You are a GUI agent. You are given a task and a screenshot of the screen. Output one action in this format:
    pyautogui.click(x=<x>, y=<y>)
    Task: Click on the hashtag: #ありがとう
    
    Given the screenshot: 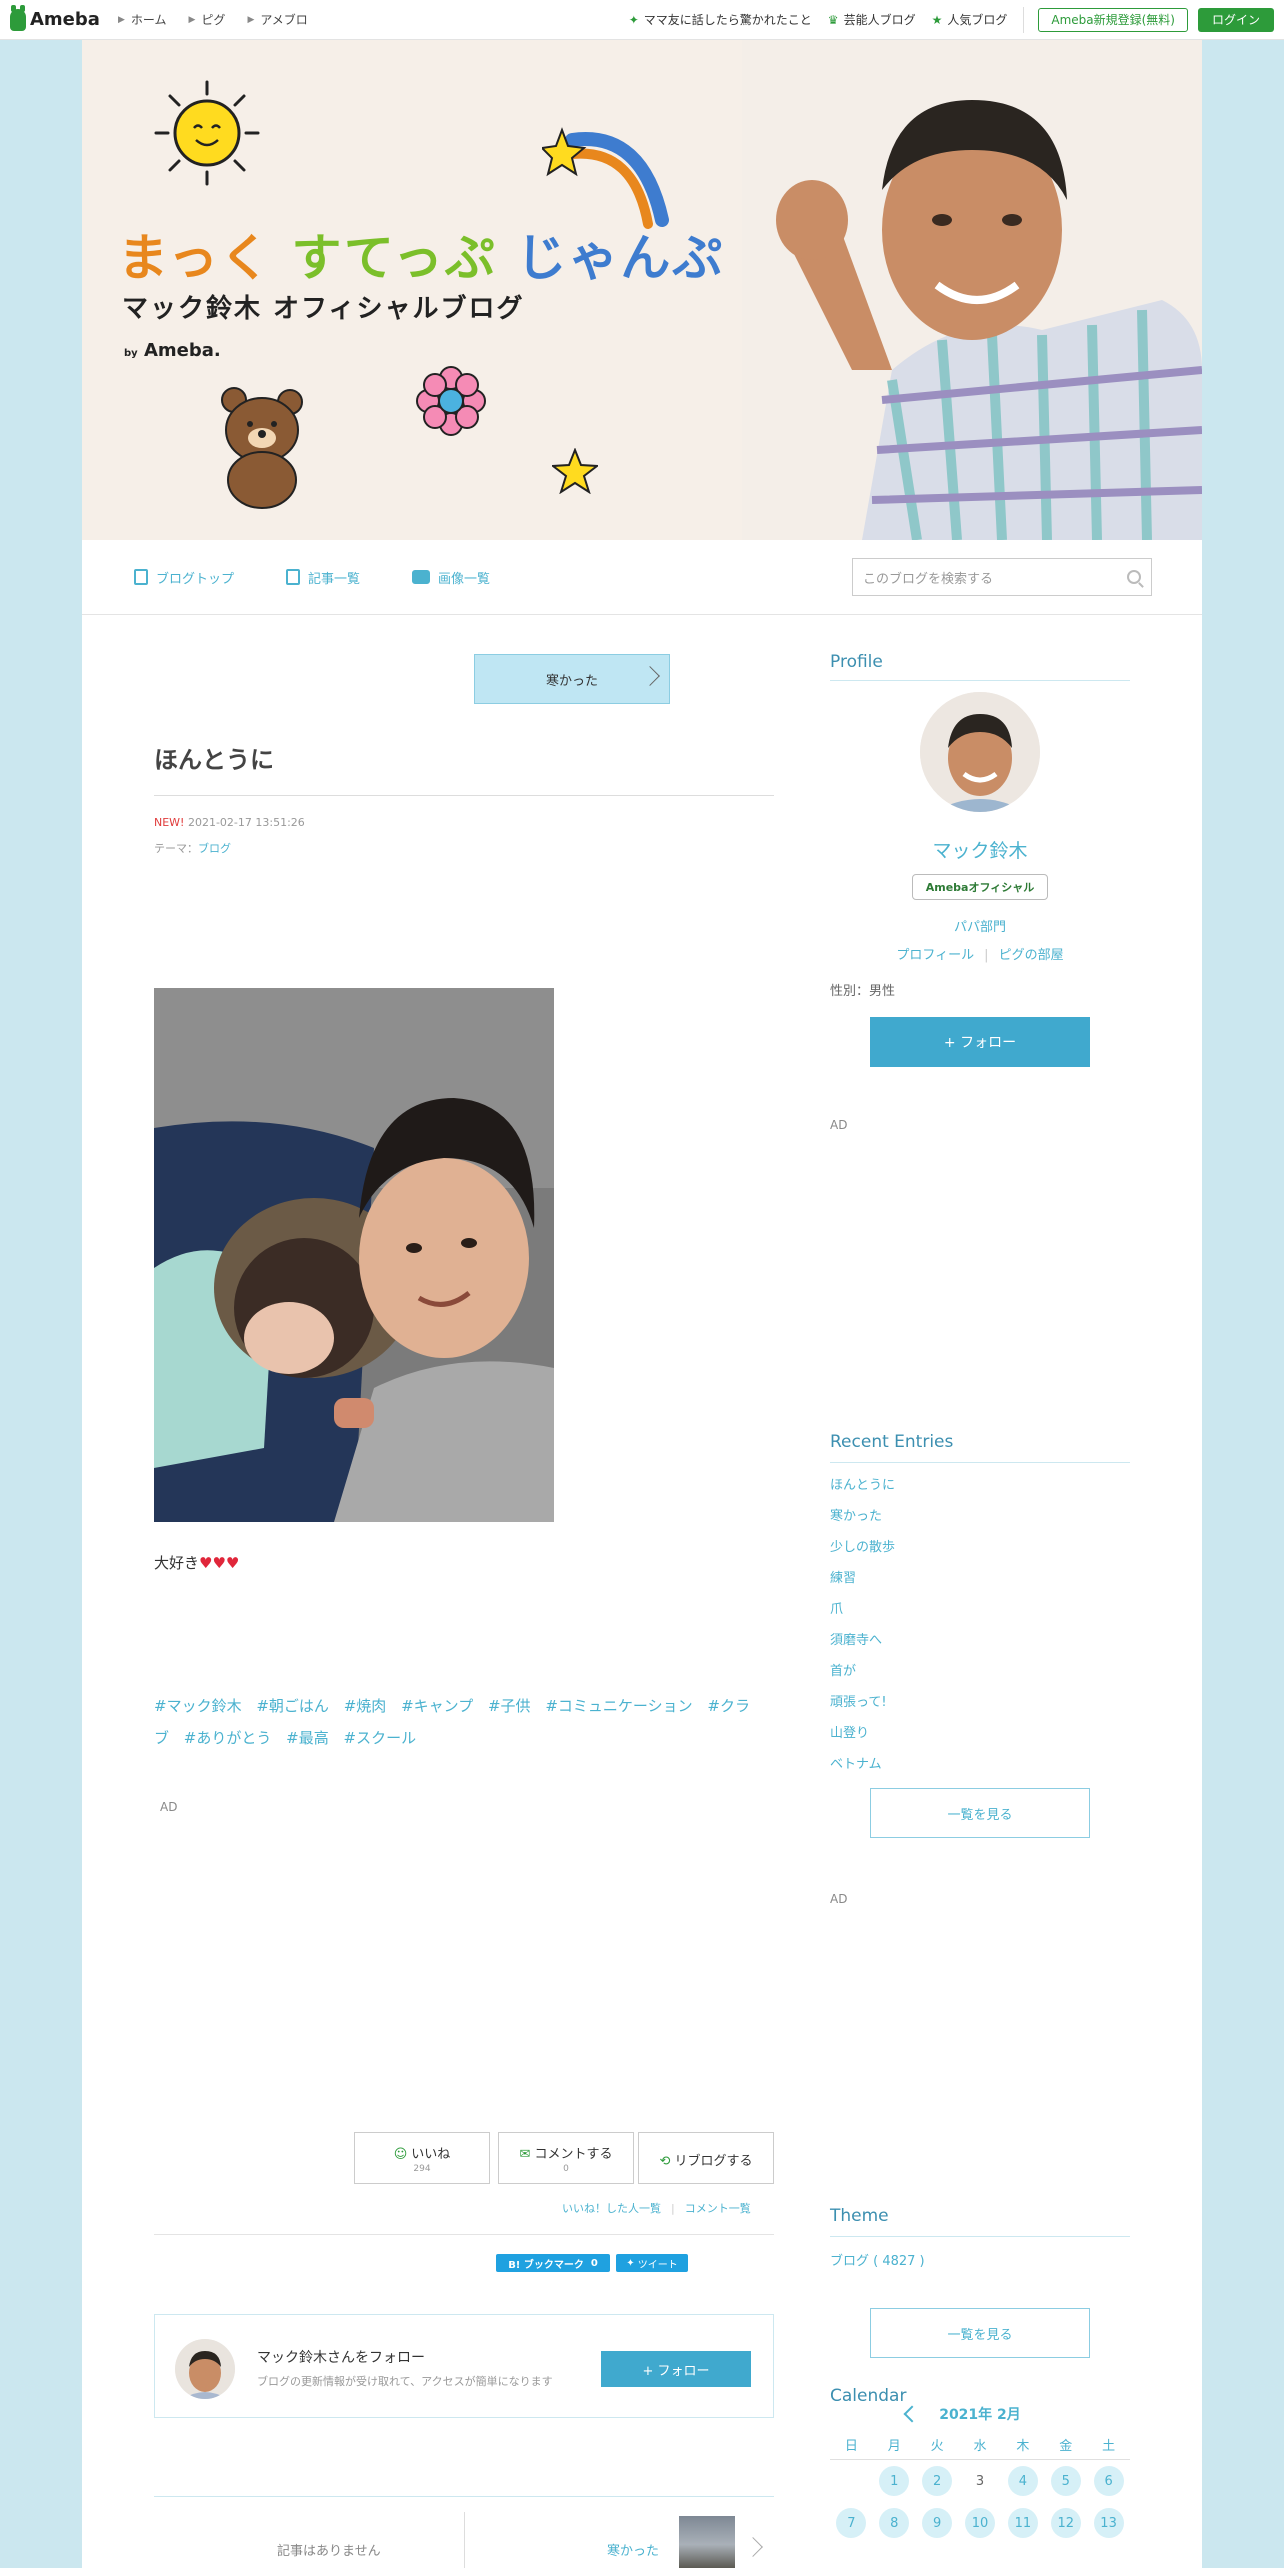 What is the action you would take?
    pyautogui.click(x=228, y=1738)
    